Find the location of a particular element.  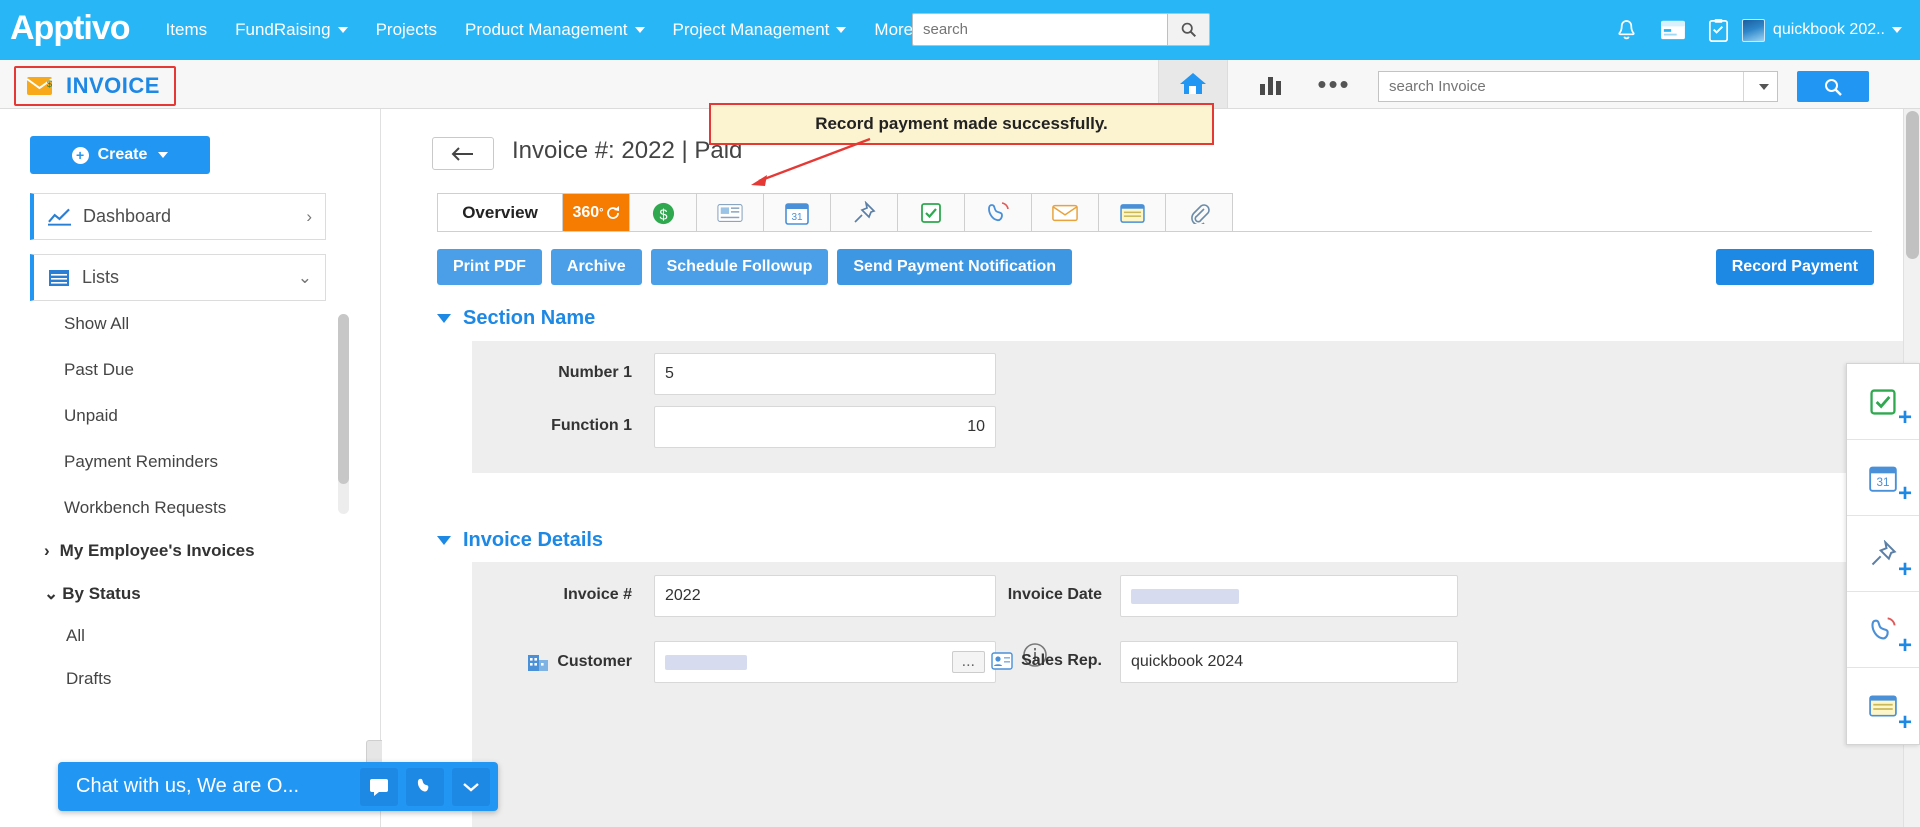

quick-add-followup: + is located at coordinates (1883, 554).